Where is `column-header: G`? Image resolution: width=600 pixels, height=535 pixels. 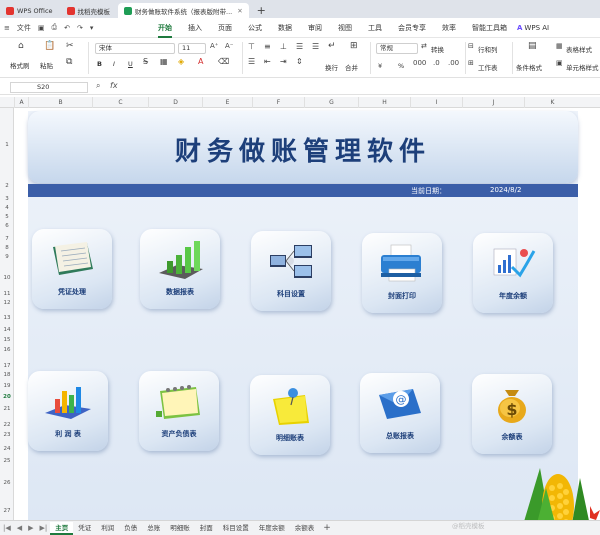
column-header: G is located at coordinates (331, 102).